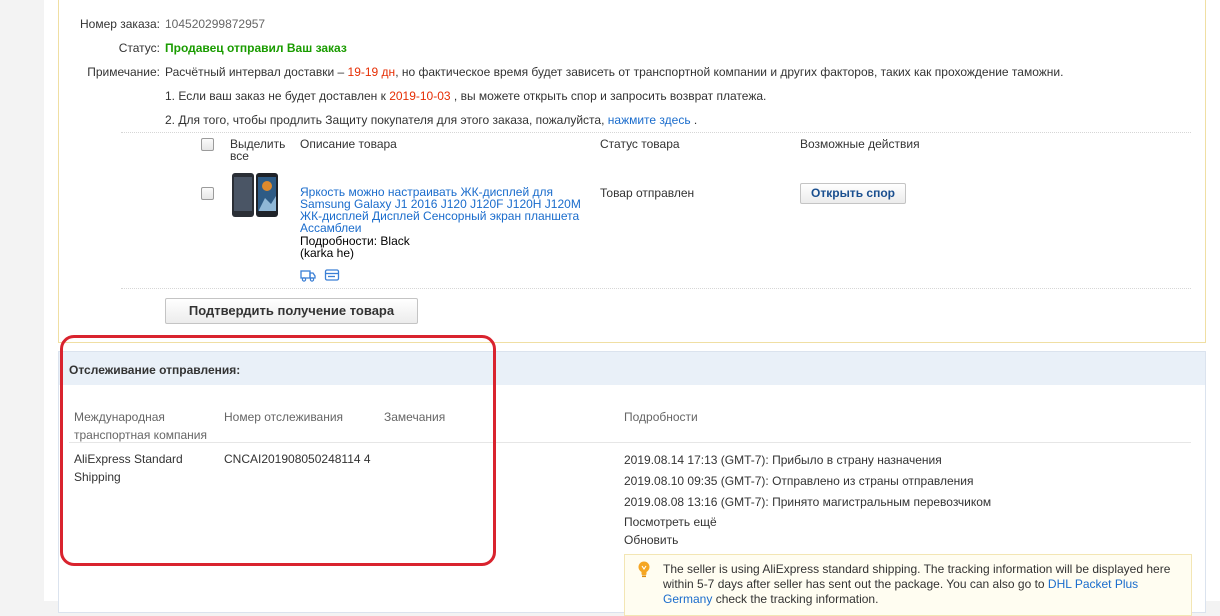  I want to click on tracking-header: Отслеживание отправления:, so click(632, 368).